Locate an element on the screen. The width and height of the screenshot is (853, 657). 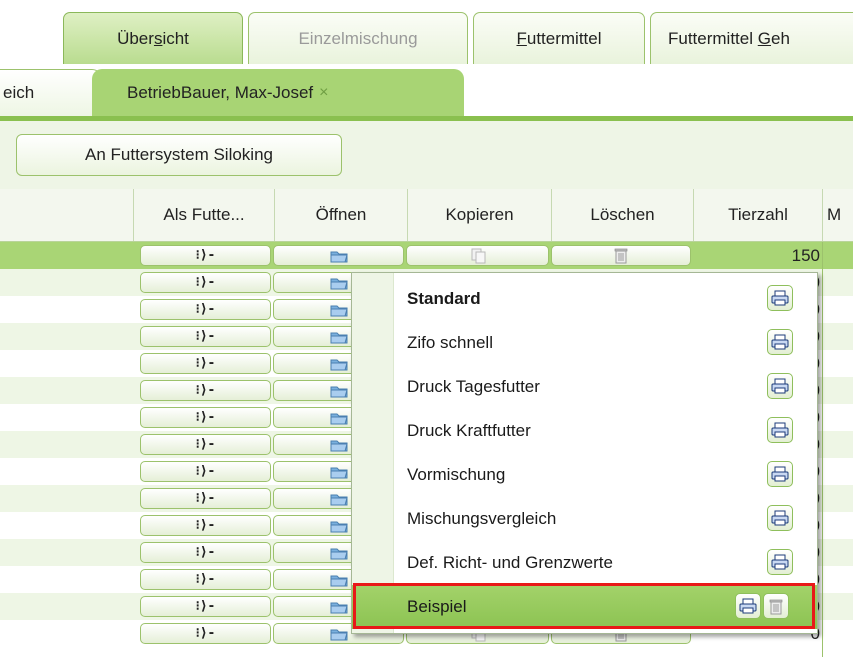
column-header-m: M is located at coordinates (837, 215).